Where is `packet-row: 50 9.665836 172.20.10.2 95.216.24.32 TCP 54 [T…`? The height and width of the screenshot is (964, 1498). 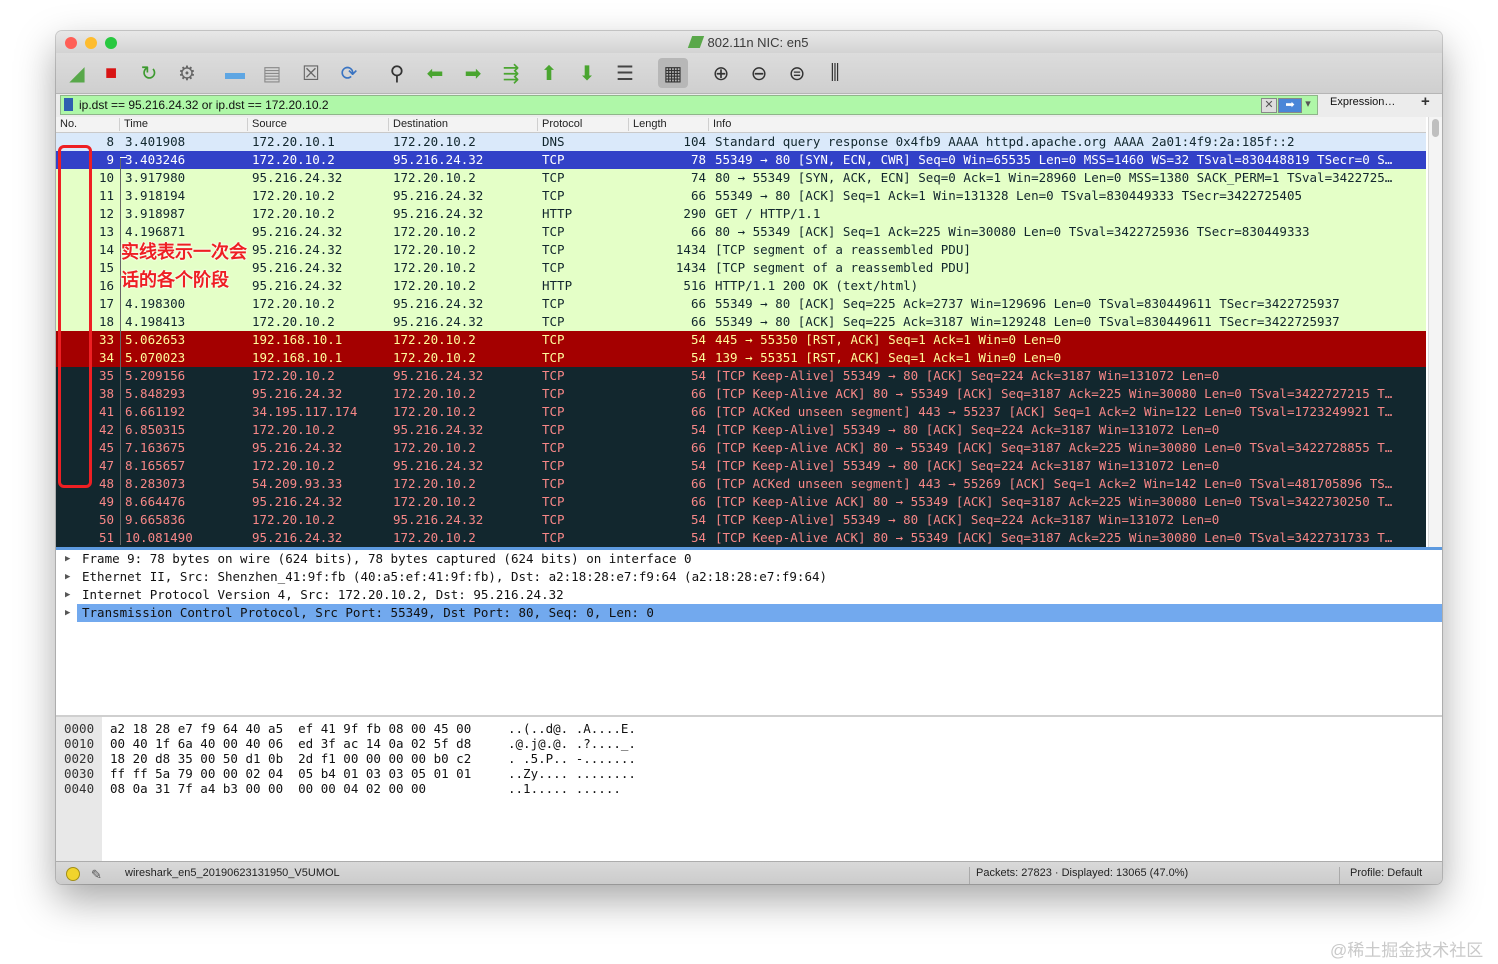 packet-row: 50 9.665836 172.20.10.2 95.216.24.32 TCP 54 [T… is located at coordinates (741, 520).